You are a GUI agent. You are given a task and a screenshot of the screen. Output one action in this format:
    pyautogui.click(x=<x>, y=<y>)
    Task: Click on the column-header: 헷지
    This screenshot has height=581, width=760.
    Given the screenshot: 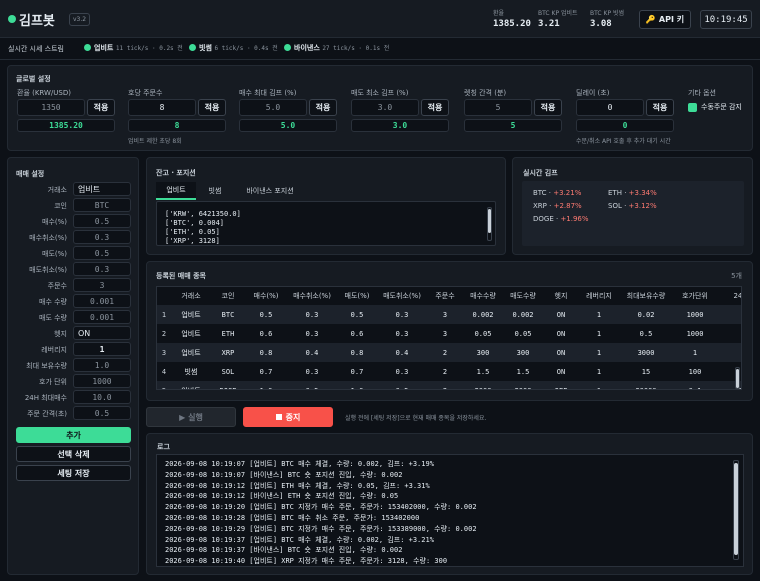 What is the action you would take?
    pyautogui.click(x=561, y=296)
    